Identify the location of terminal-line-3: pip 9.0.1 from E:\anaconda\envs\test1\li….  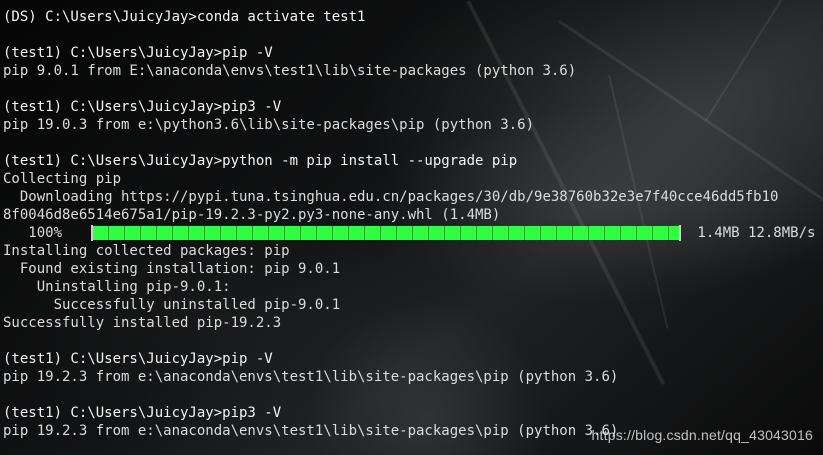
(290, 71).